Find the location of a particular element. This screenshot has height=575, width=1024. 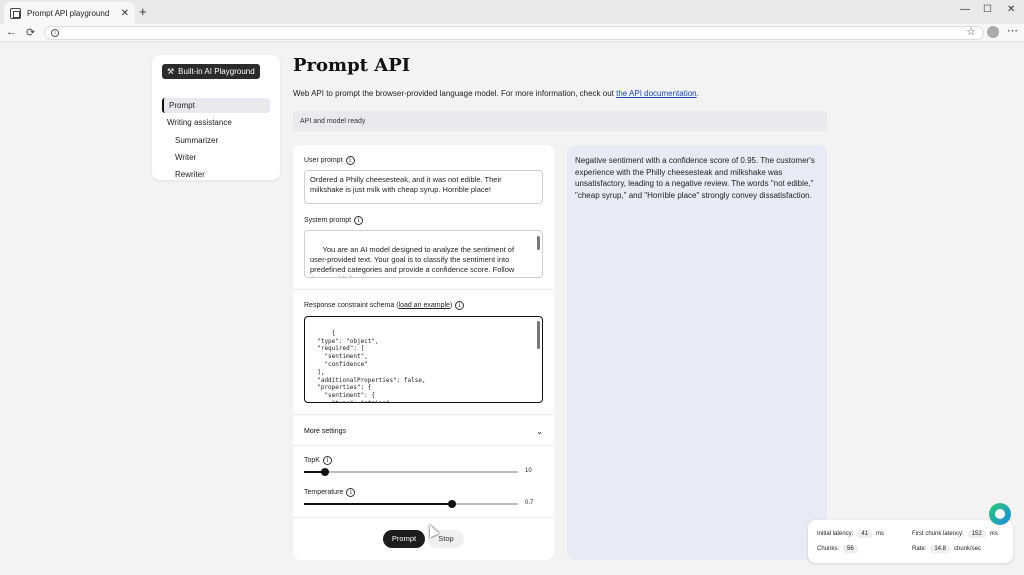

minimize-icon: — is located at coordinates (965, 9).